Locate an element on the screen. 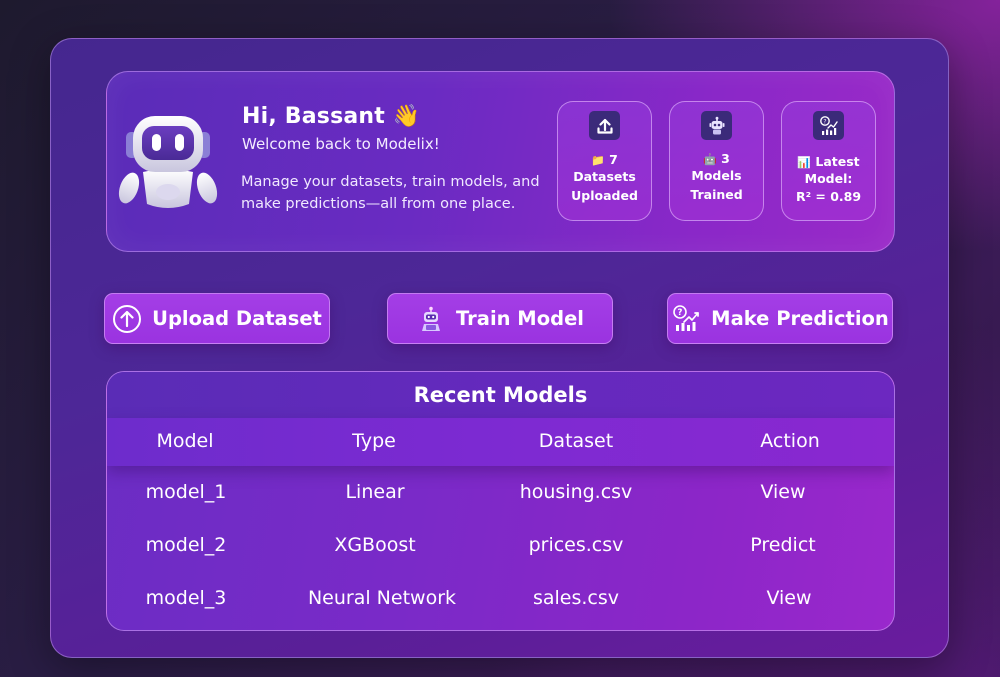  column-header-model: Model is located at coordinates (185, 441).